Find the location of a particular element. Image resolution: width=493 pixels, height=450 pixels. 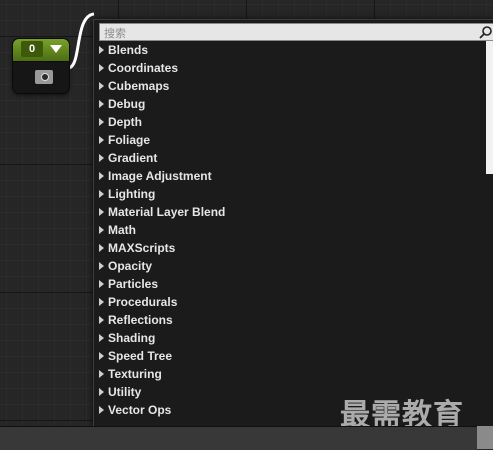

category-item: Blends is located at coordinates (162, 50).